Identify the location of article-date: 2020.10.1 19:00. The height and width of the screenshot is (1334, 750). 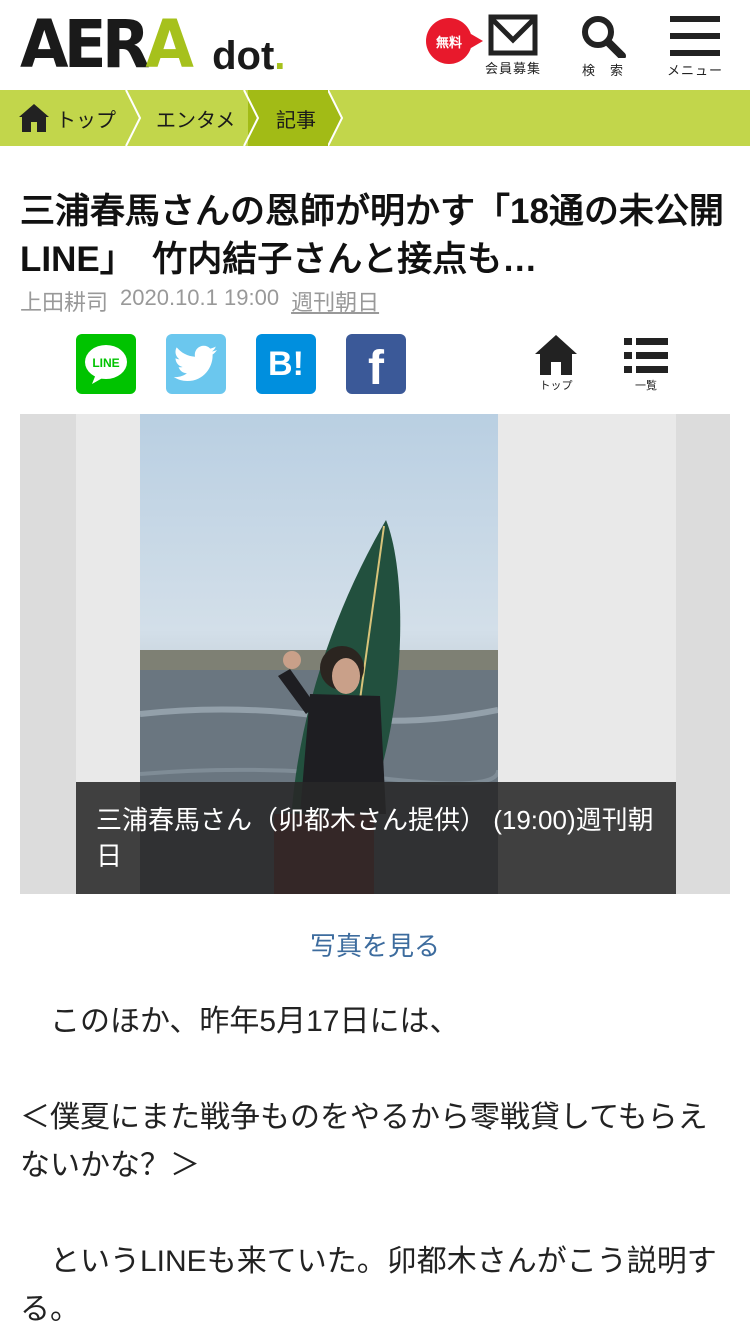
(200, 297).